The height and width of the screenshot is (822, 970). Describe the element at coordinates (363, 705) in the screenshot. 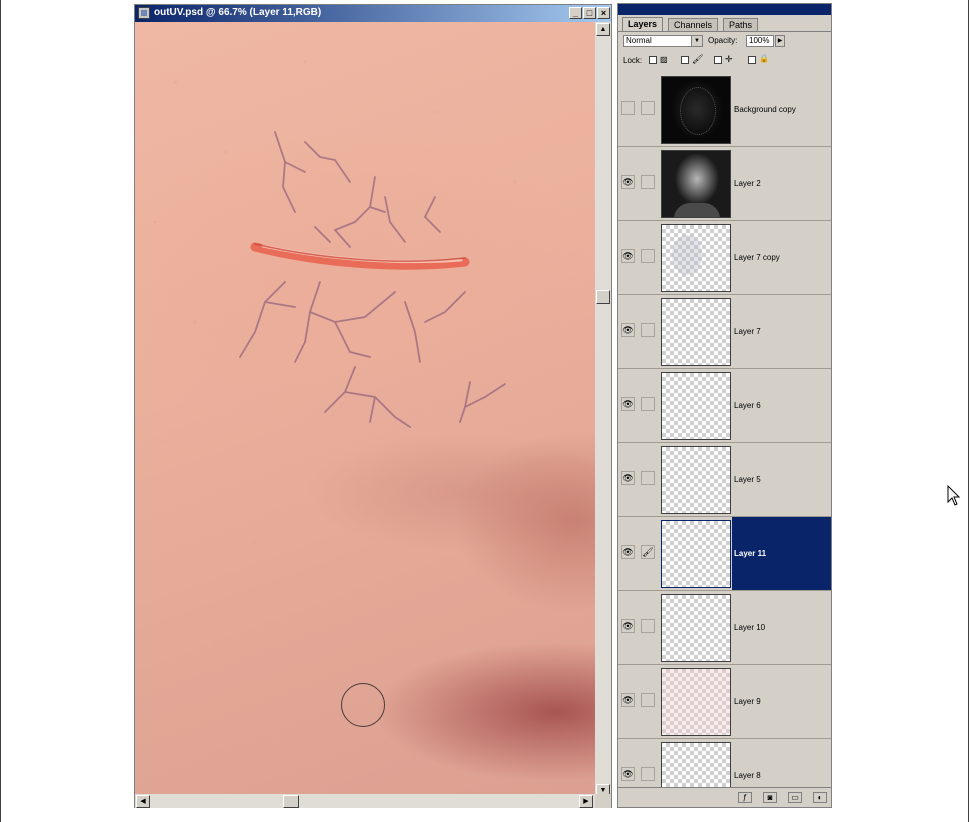

I see `brush-cursor` at that location.